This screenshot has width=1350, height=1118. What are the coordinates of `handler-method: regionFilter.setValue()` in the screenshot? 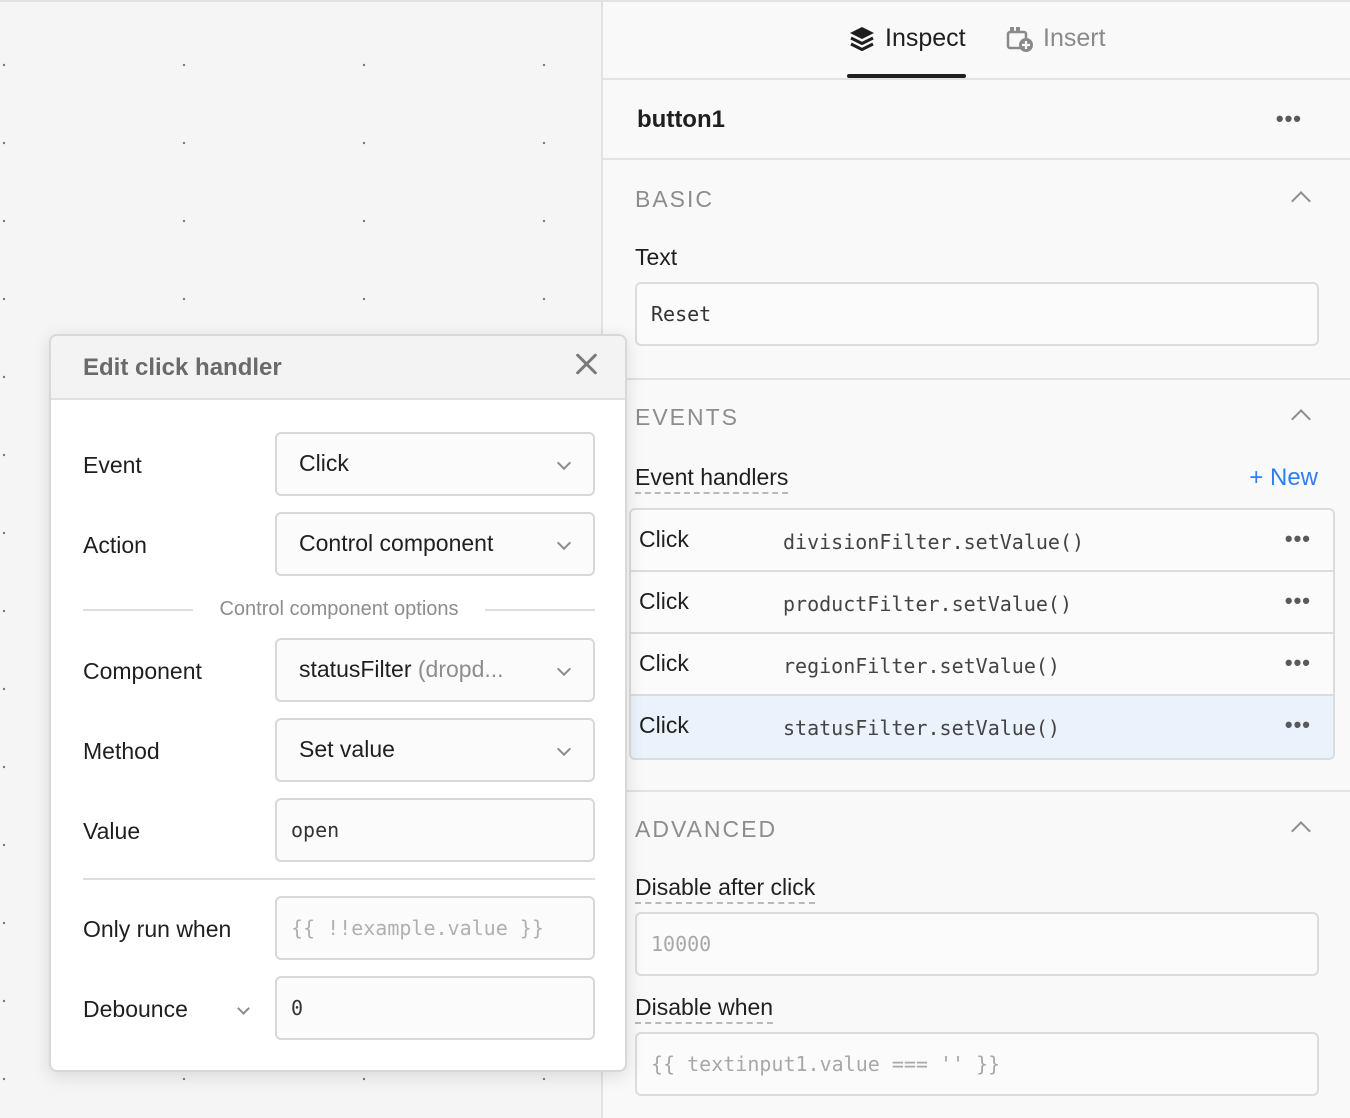 It's located at (921, 666).